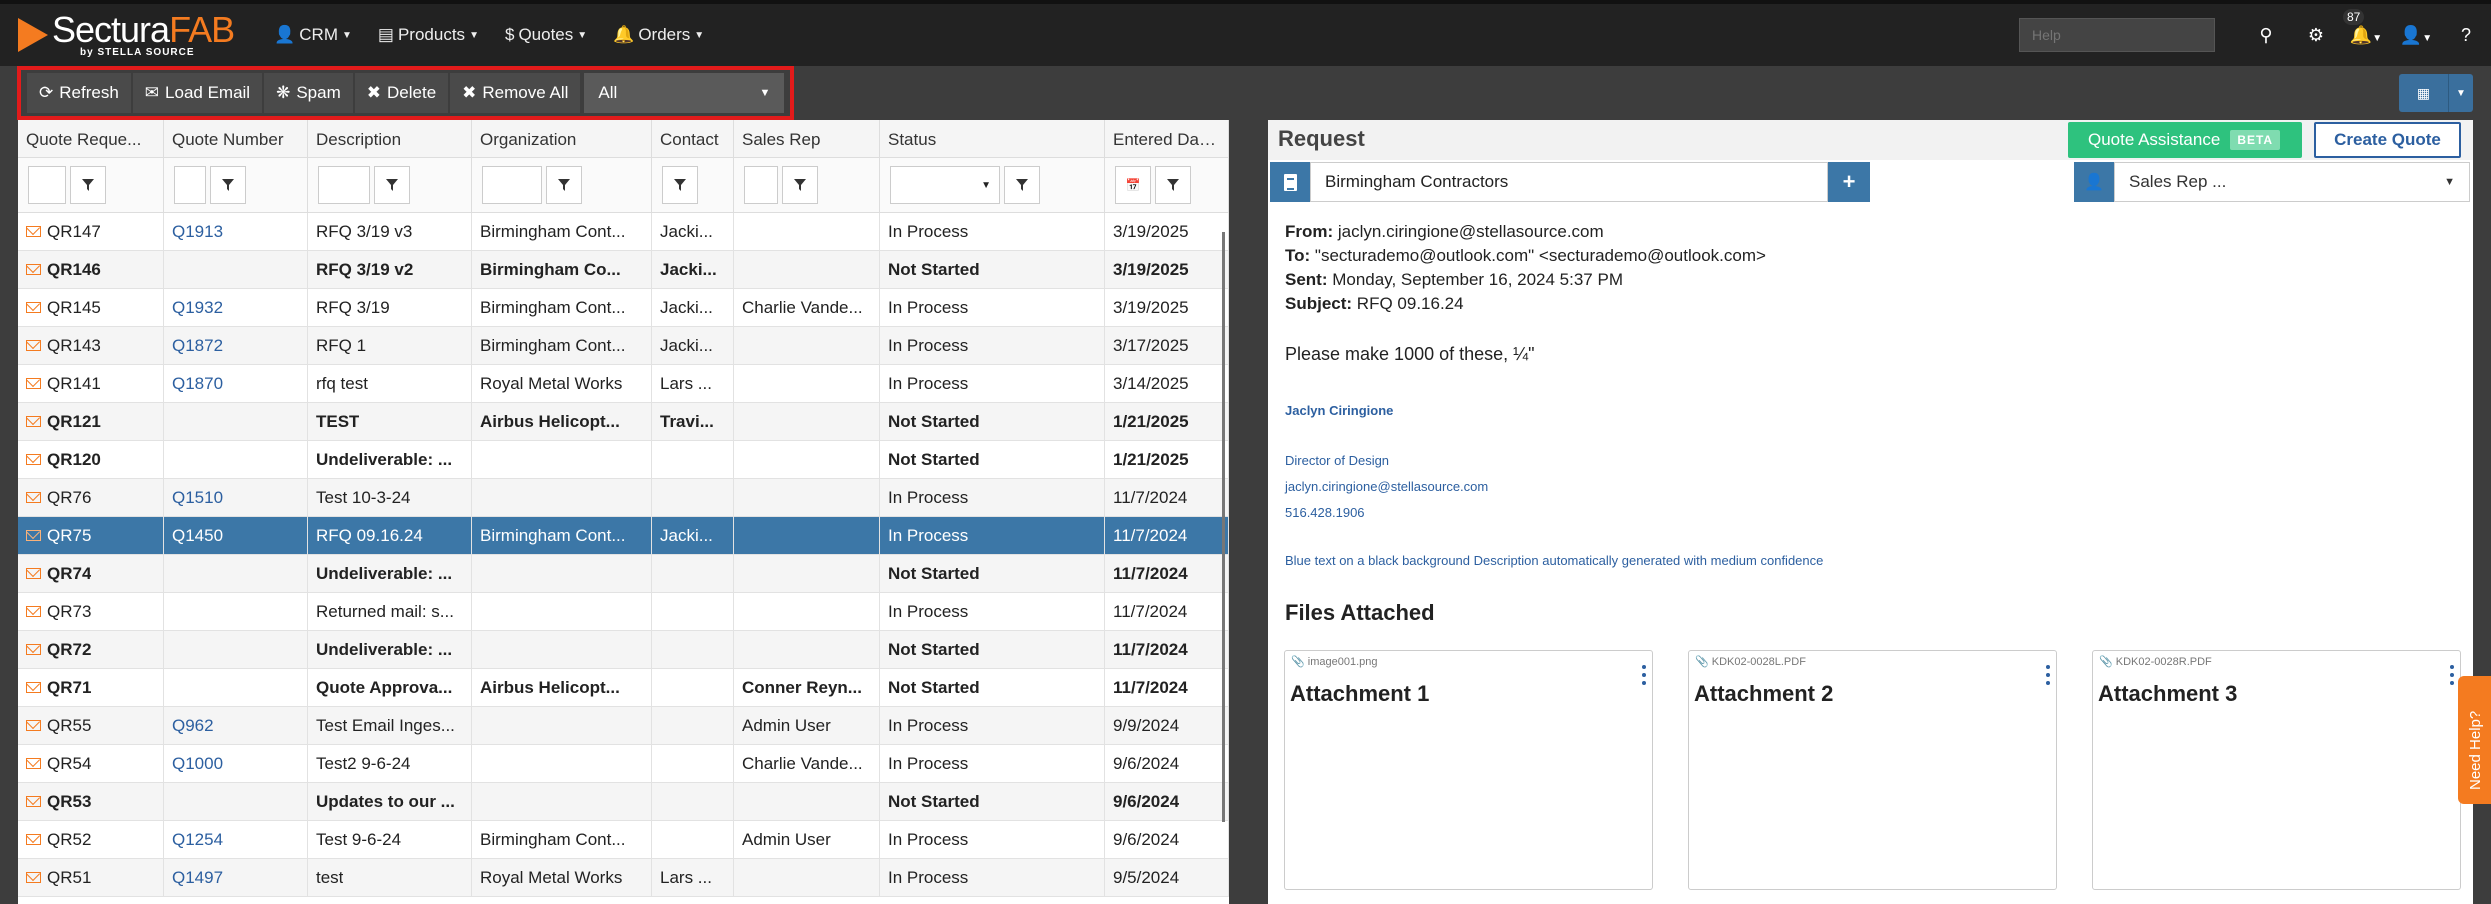 Image resolution: width=2491 pixels, height=904 pixels. Describe the element at coordinates (1223, 527) in the screenshot. I see `grid-scrollbar` at that location.